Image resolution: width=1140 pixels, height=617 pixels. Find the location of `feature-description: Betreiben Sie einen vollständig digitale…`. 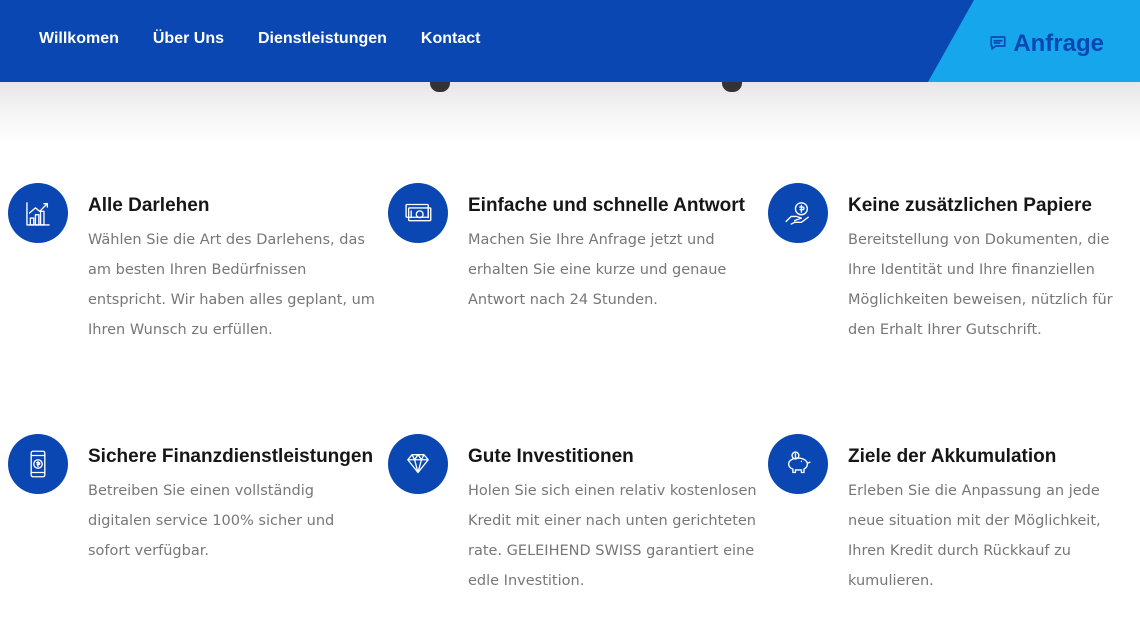

feature-description: Betreiben Sie einen vollständig digitale… is located at coordinates (211, 521).